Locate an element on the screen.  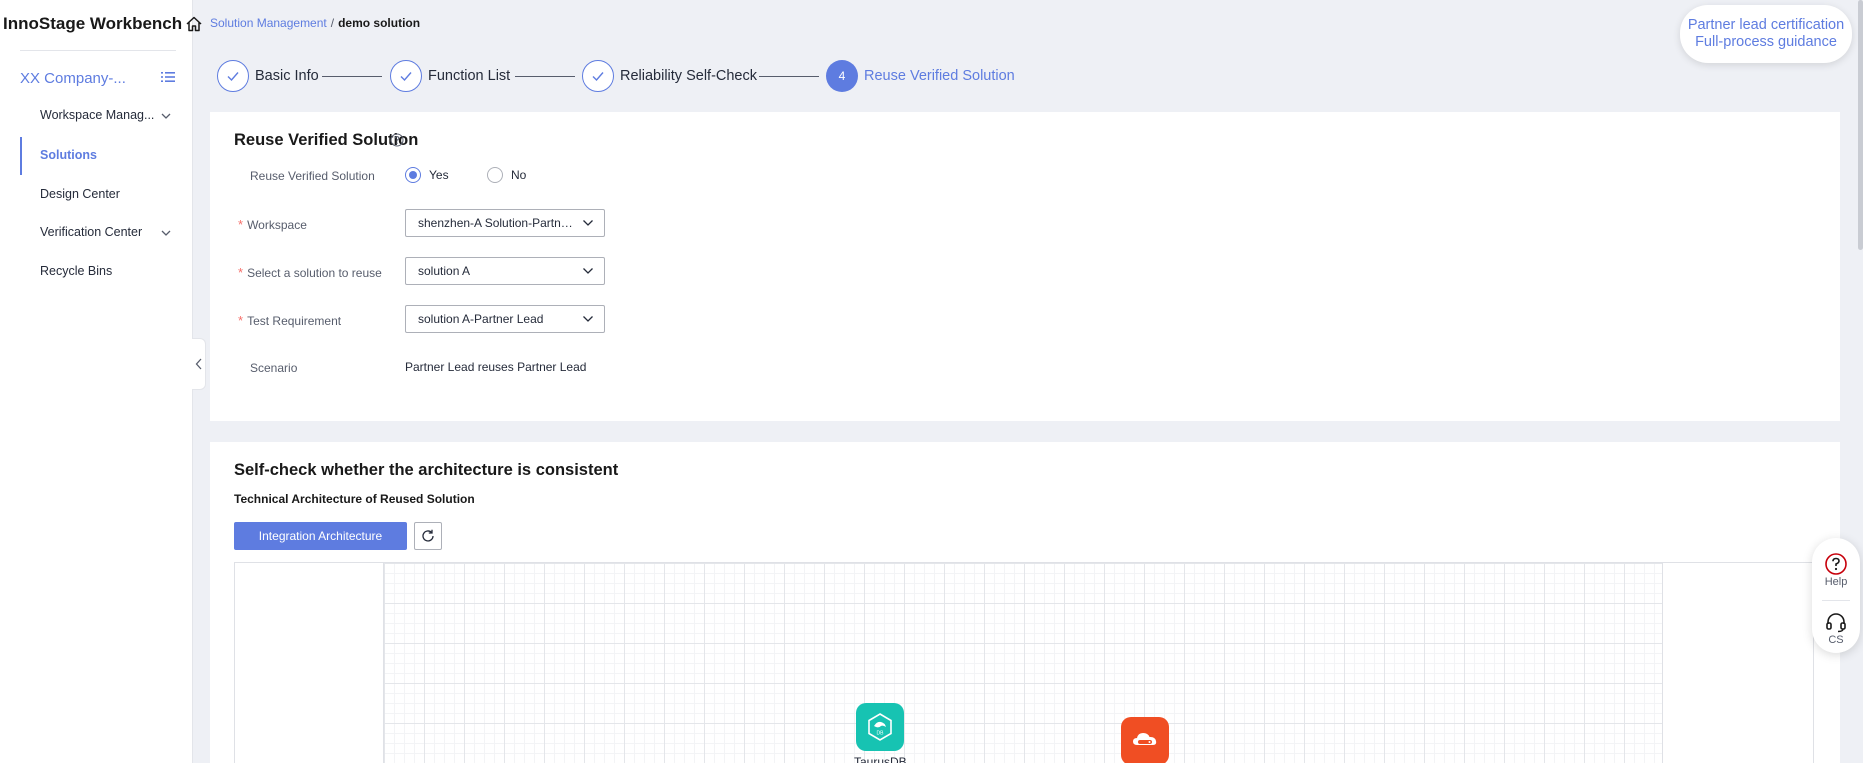
sidebar-item-solutions: Solutions is located at coordinates (68, 155).